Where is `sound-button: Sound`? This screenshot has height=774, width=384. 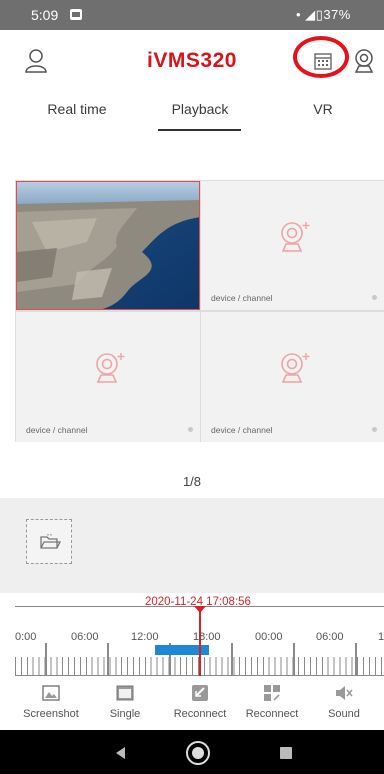 sound-button: Sound is located at coordinates (344, 702).